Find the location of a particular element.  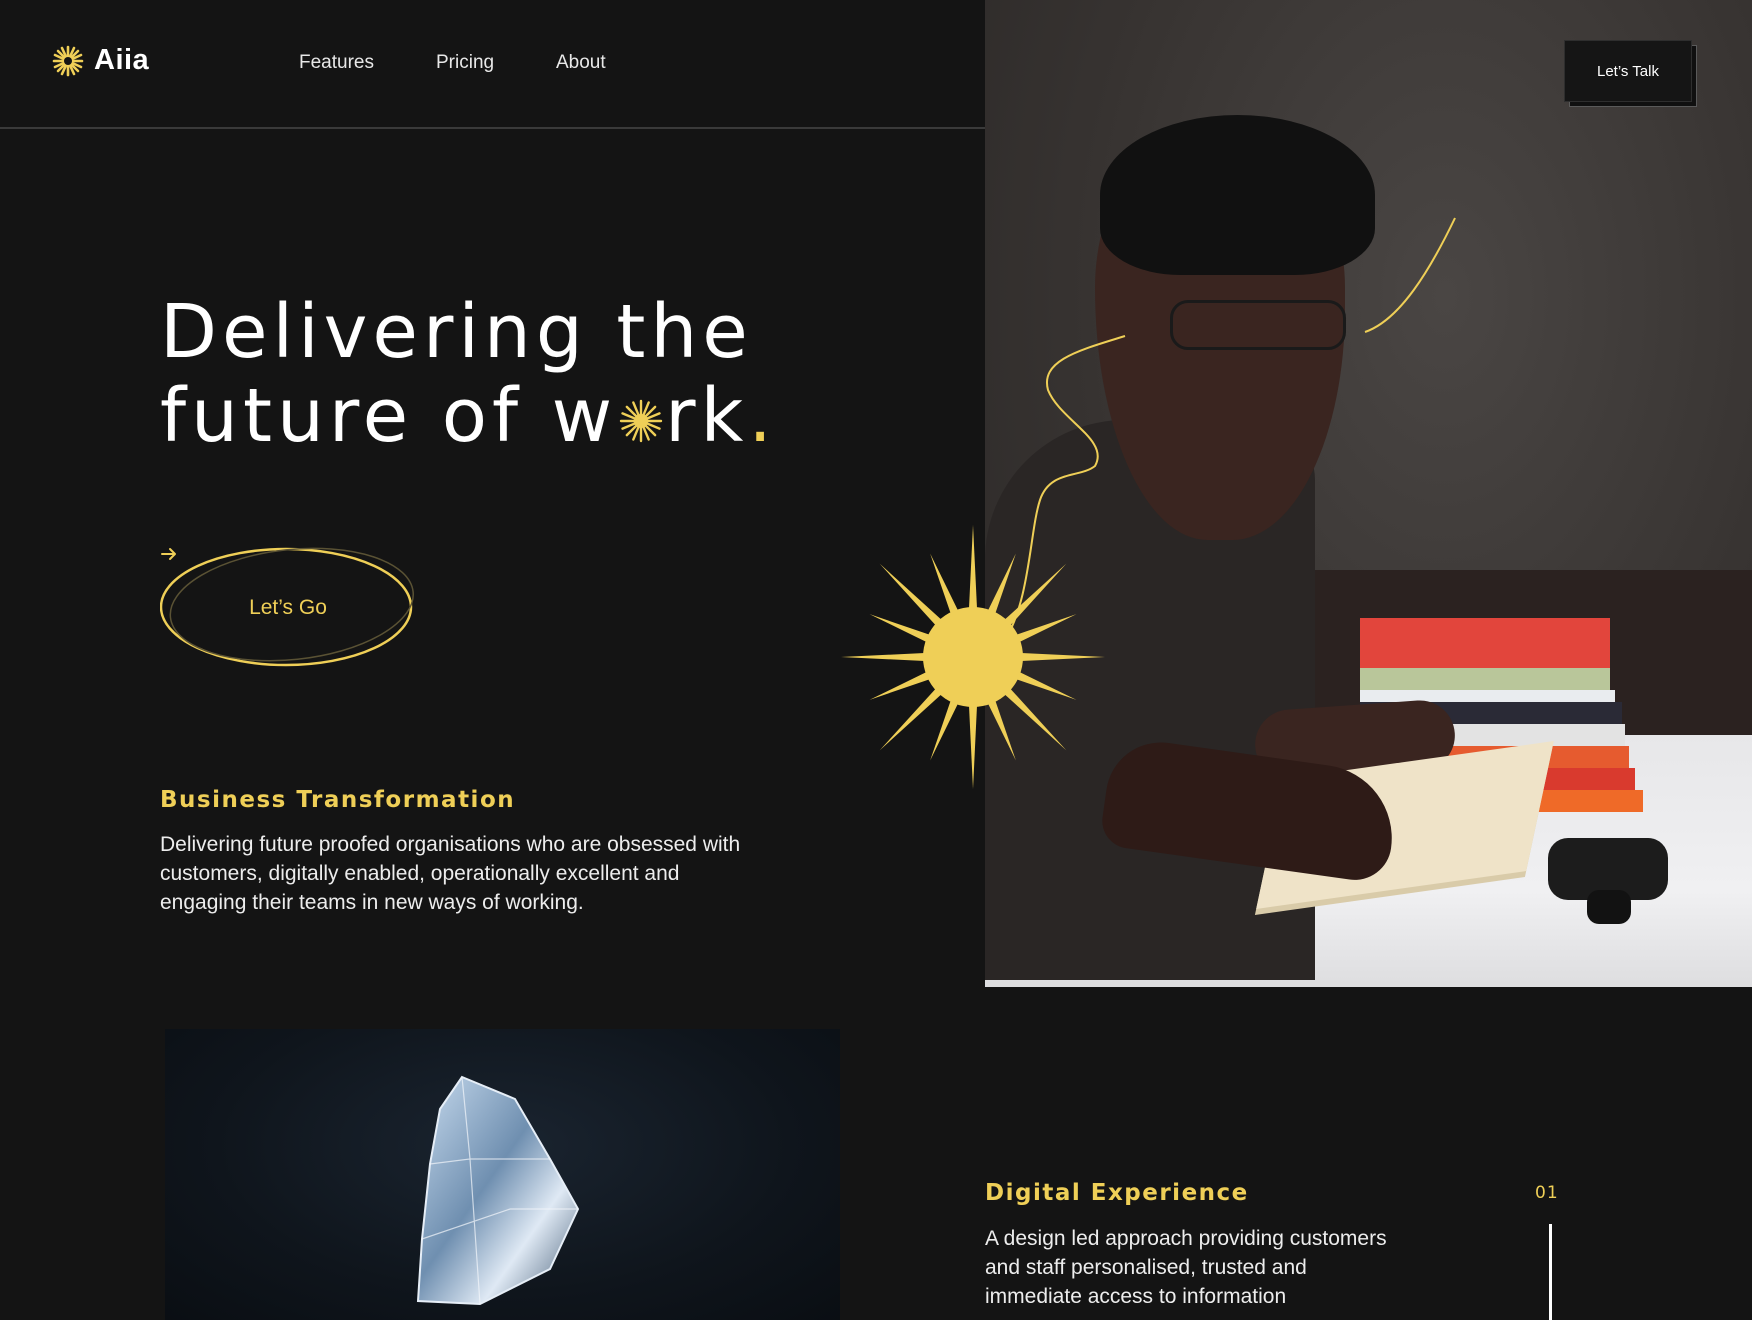

lets-go-button: Let’s Go is located at coordinates (288, 607).